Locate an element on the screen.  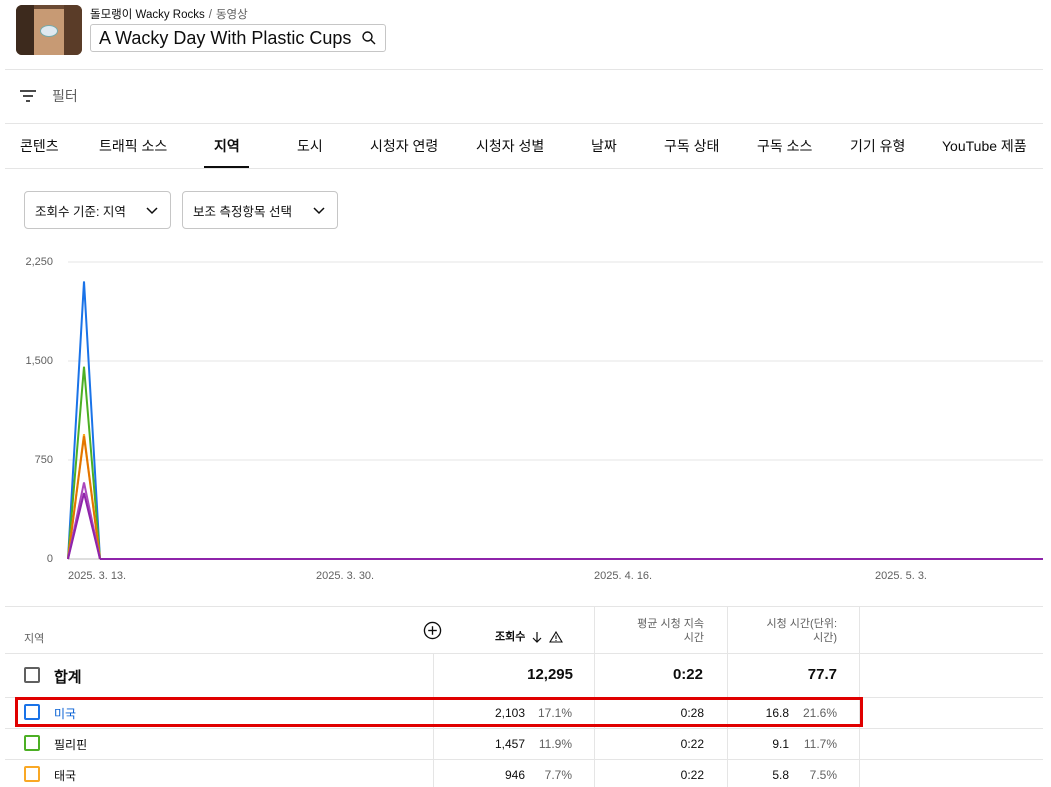
total-watch-time: 77.7 is located at coordinates (822, 674).